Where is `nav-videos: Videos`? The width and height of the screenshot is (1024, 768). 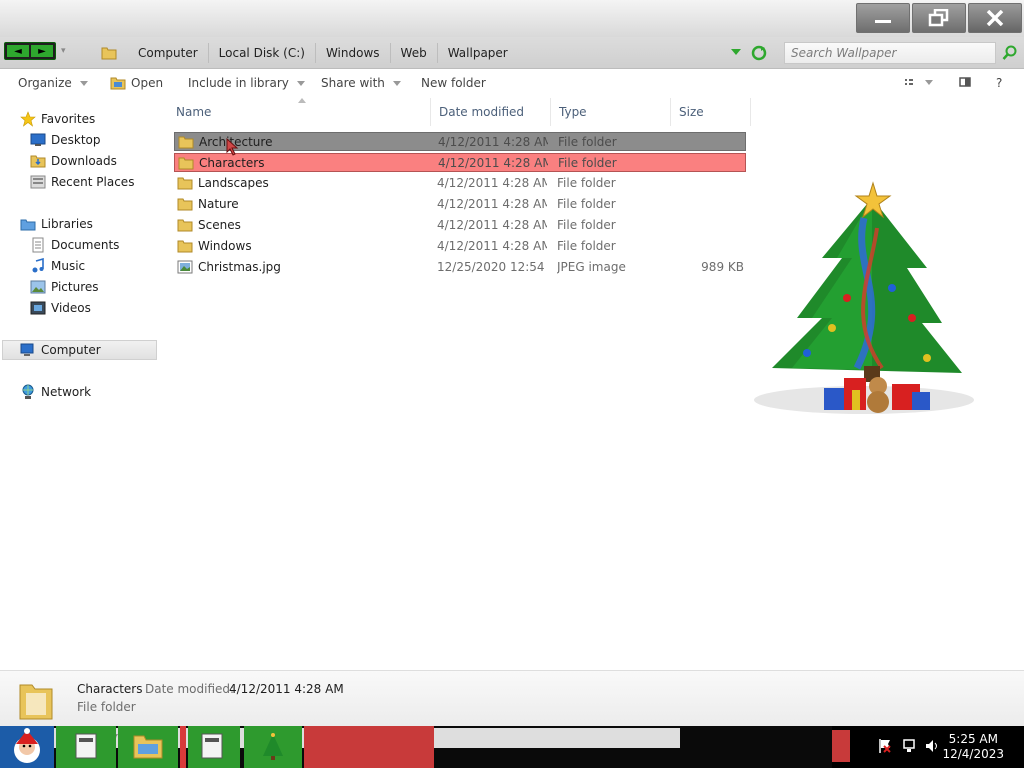 nav-videos: Videos is located at coordinates (60, 308).